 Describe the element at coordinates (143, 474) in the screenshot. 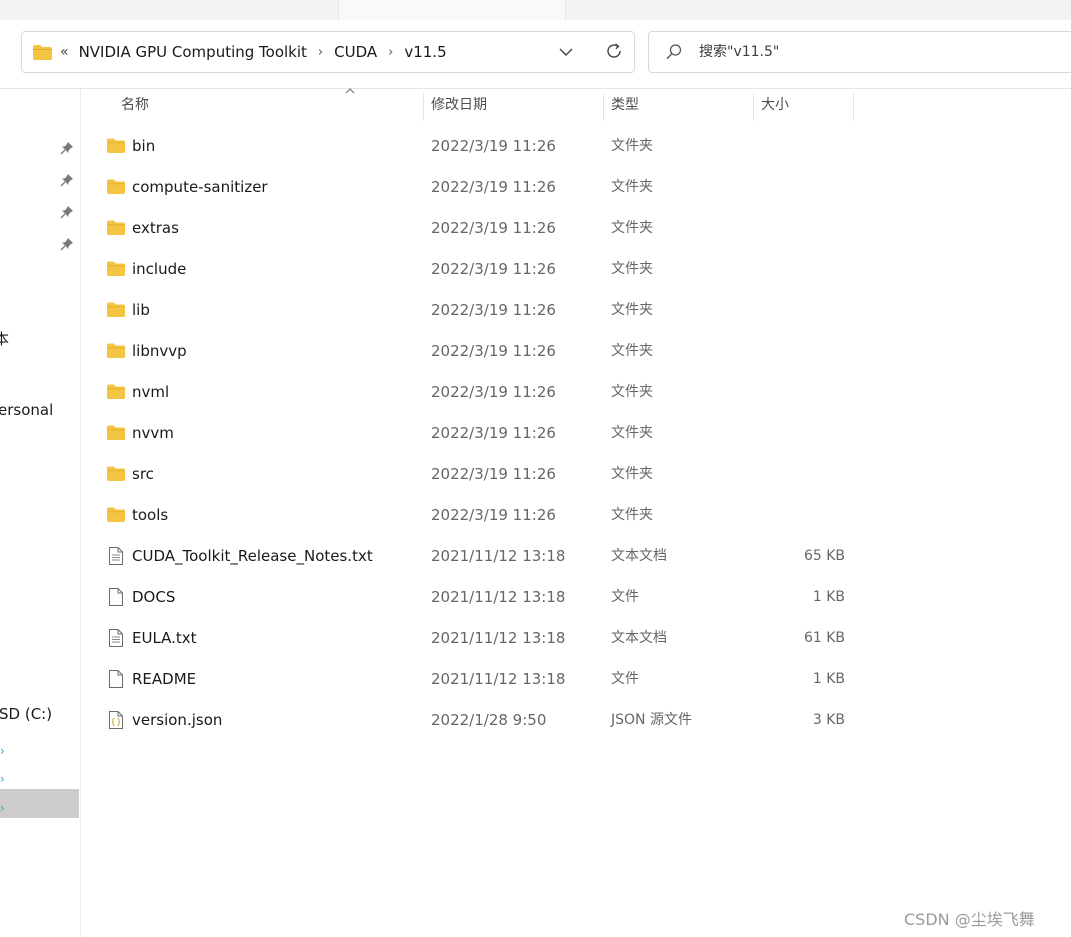

I see `file-name: src` at that location.